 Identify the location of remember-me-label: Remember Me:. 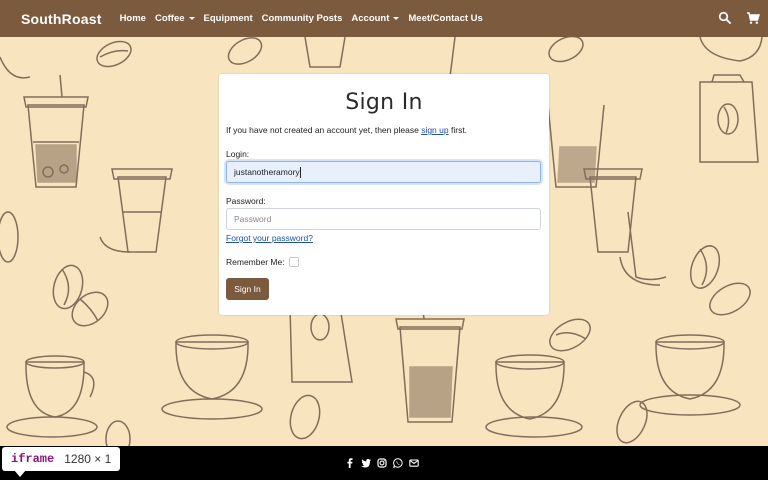
(255, 262).